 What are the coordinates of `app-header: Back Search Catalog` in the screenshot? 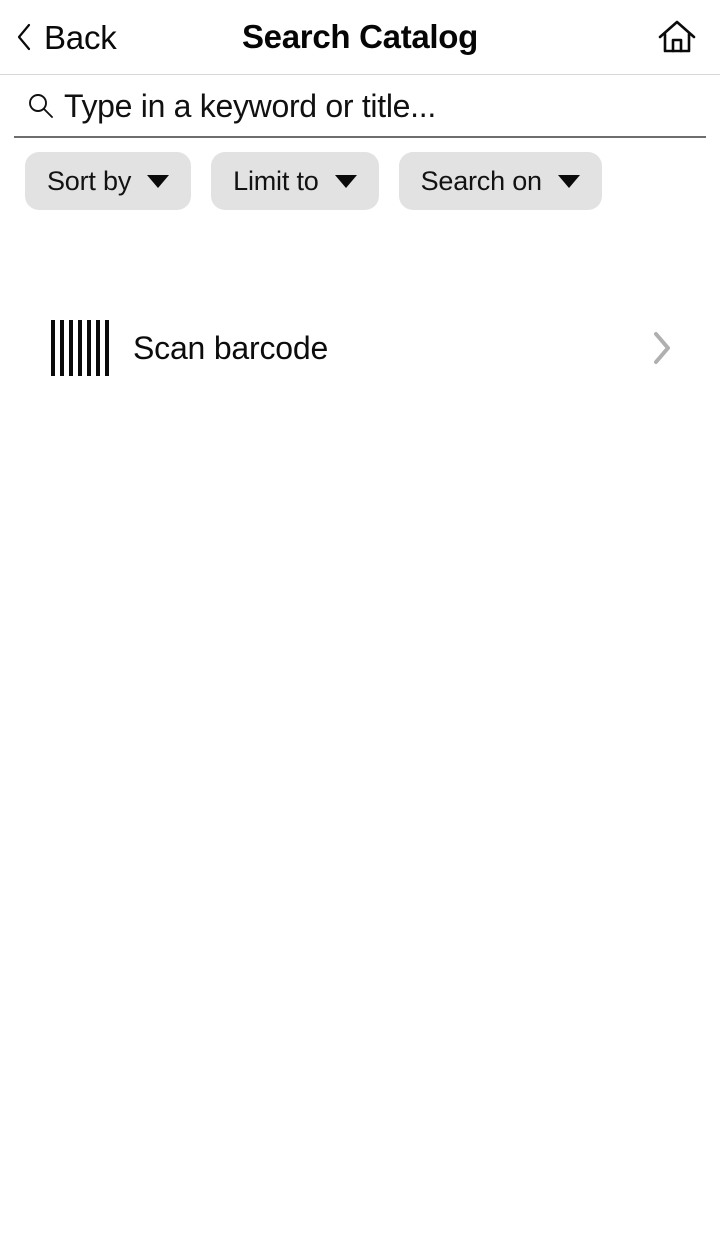 It's located at (360, 37).